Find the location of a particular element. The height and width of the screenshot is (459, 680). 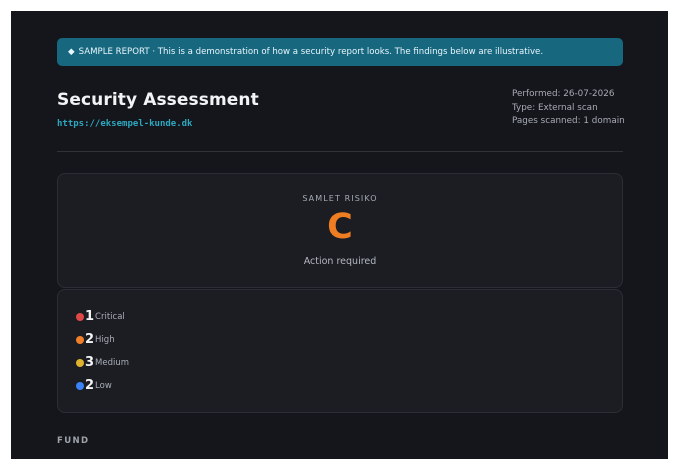

diamond-icon: ◆ is located at coordinates (71, 52).